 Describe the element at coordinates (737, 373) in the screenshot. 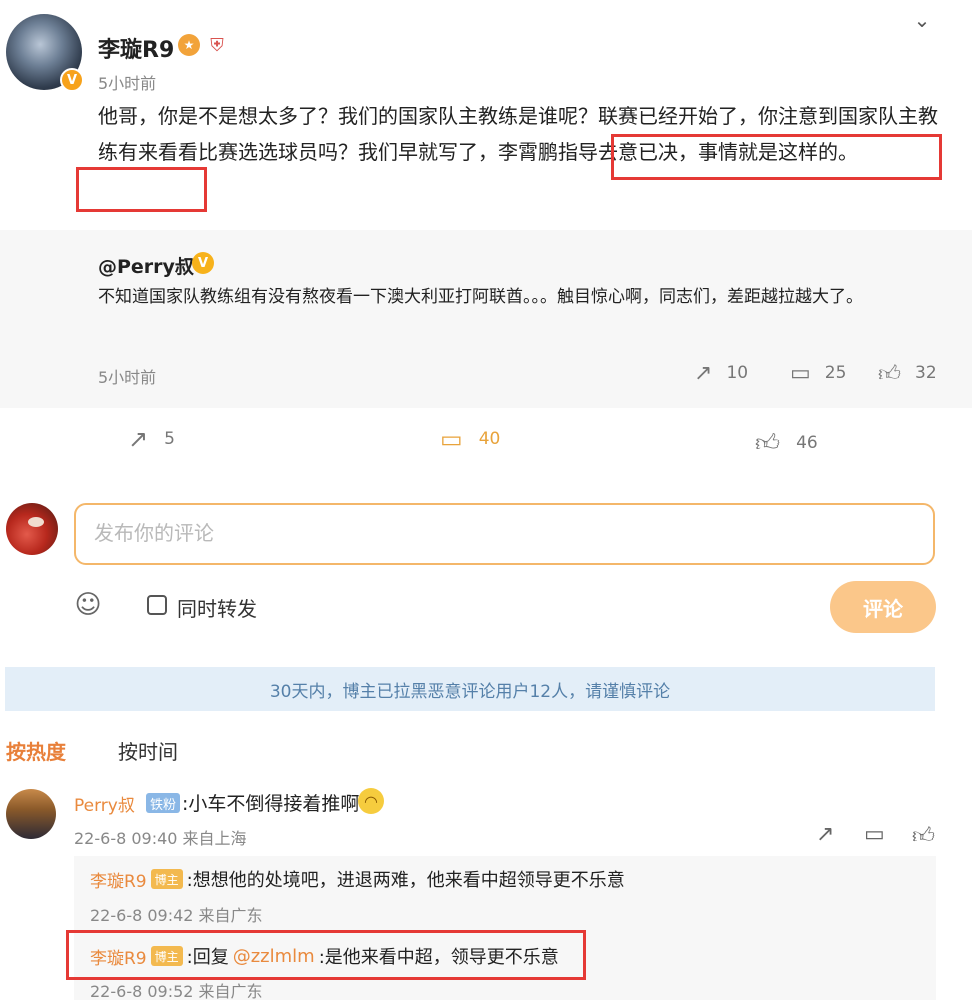

I see `quoted-repost-count: 10` at that location.